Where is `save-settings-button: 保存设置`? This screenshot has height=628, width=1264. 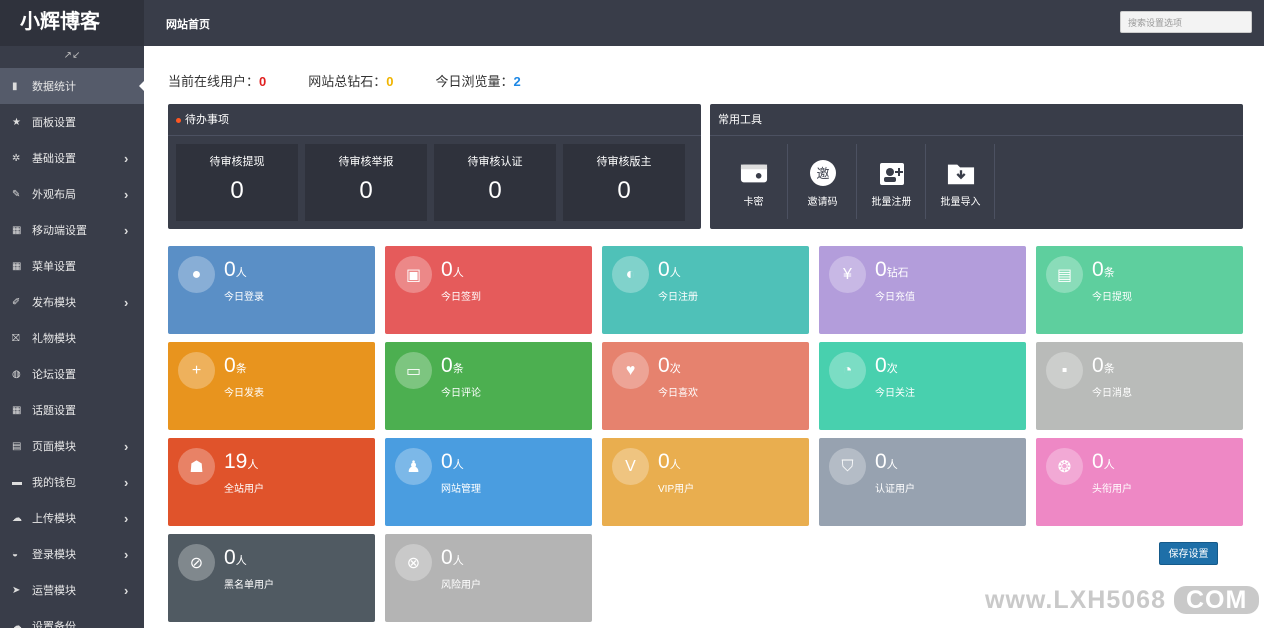 save-settings-button: 保存设置 is located at coordinates (1188, 553).